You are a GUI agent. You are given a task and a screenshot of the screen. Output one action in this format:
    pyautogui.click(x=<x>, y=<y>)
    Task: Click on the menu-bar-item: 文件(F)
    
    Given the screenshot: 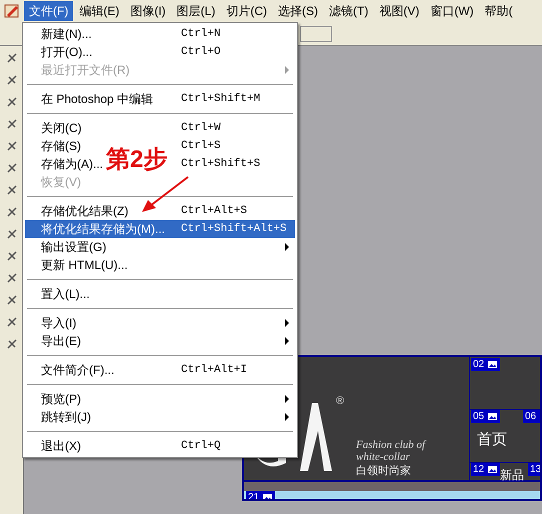 What is the action you would take?
    pyautogui.click(x=49, y=11)
    